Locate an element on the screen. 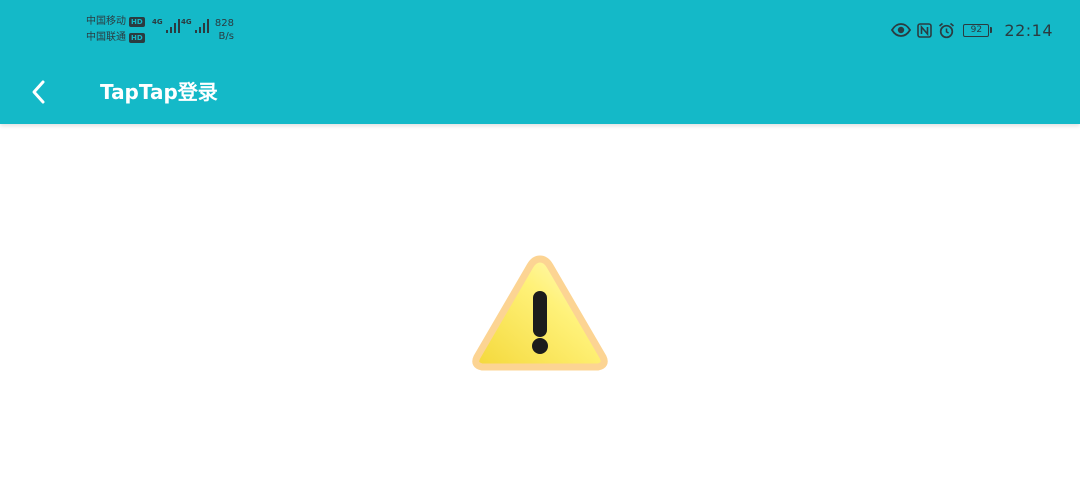  chevron-left-icon is located at coordinates (38, 92).